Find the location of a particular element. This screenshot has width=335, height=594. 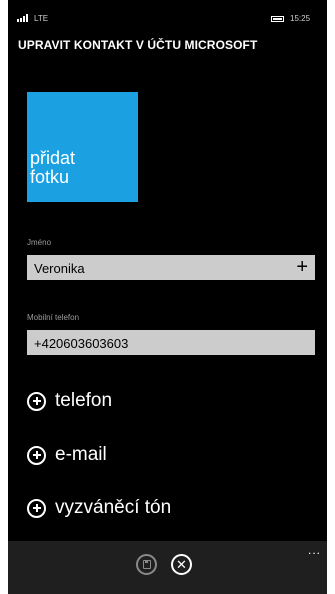

close-icon: ✕ is located at coordinates (181, 564).